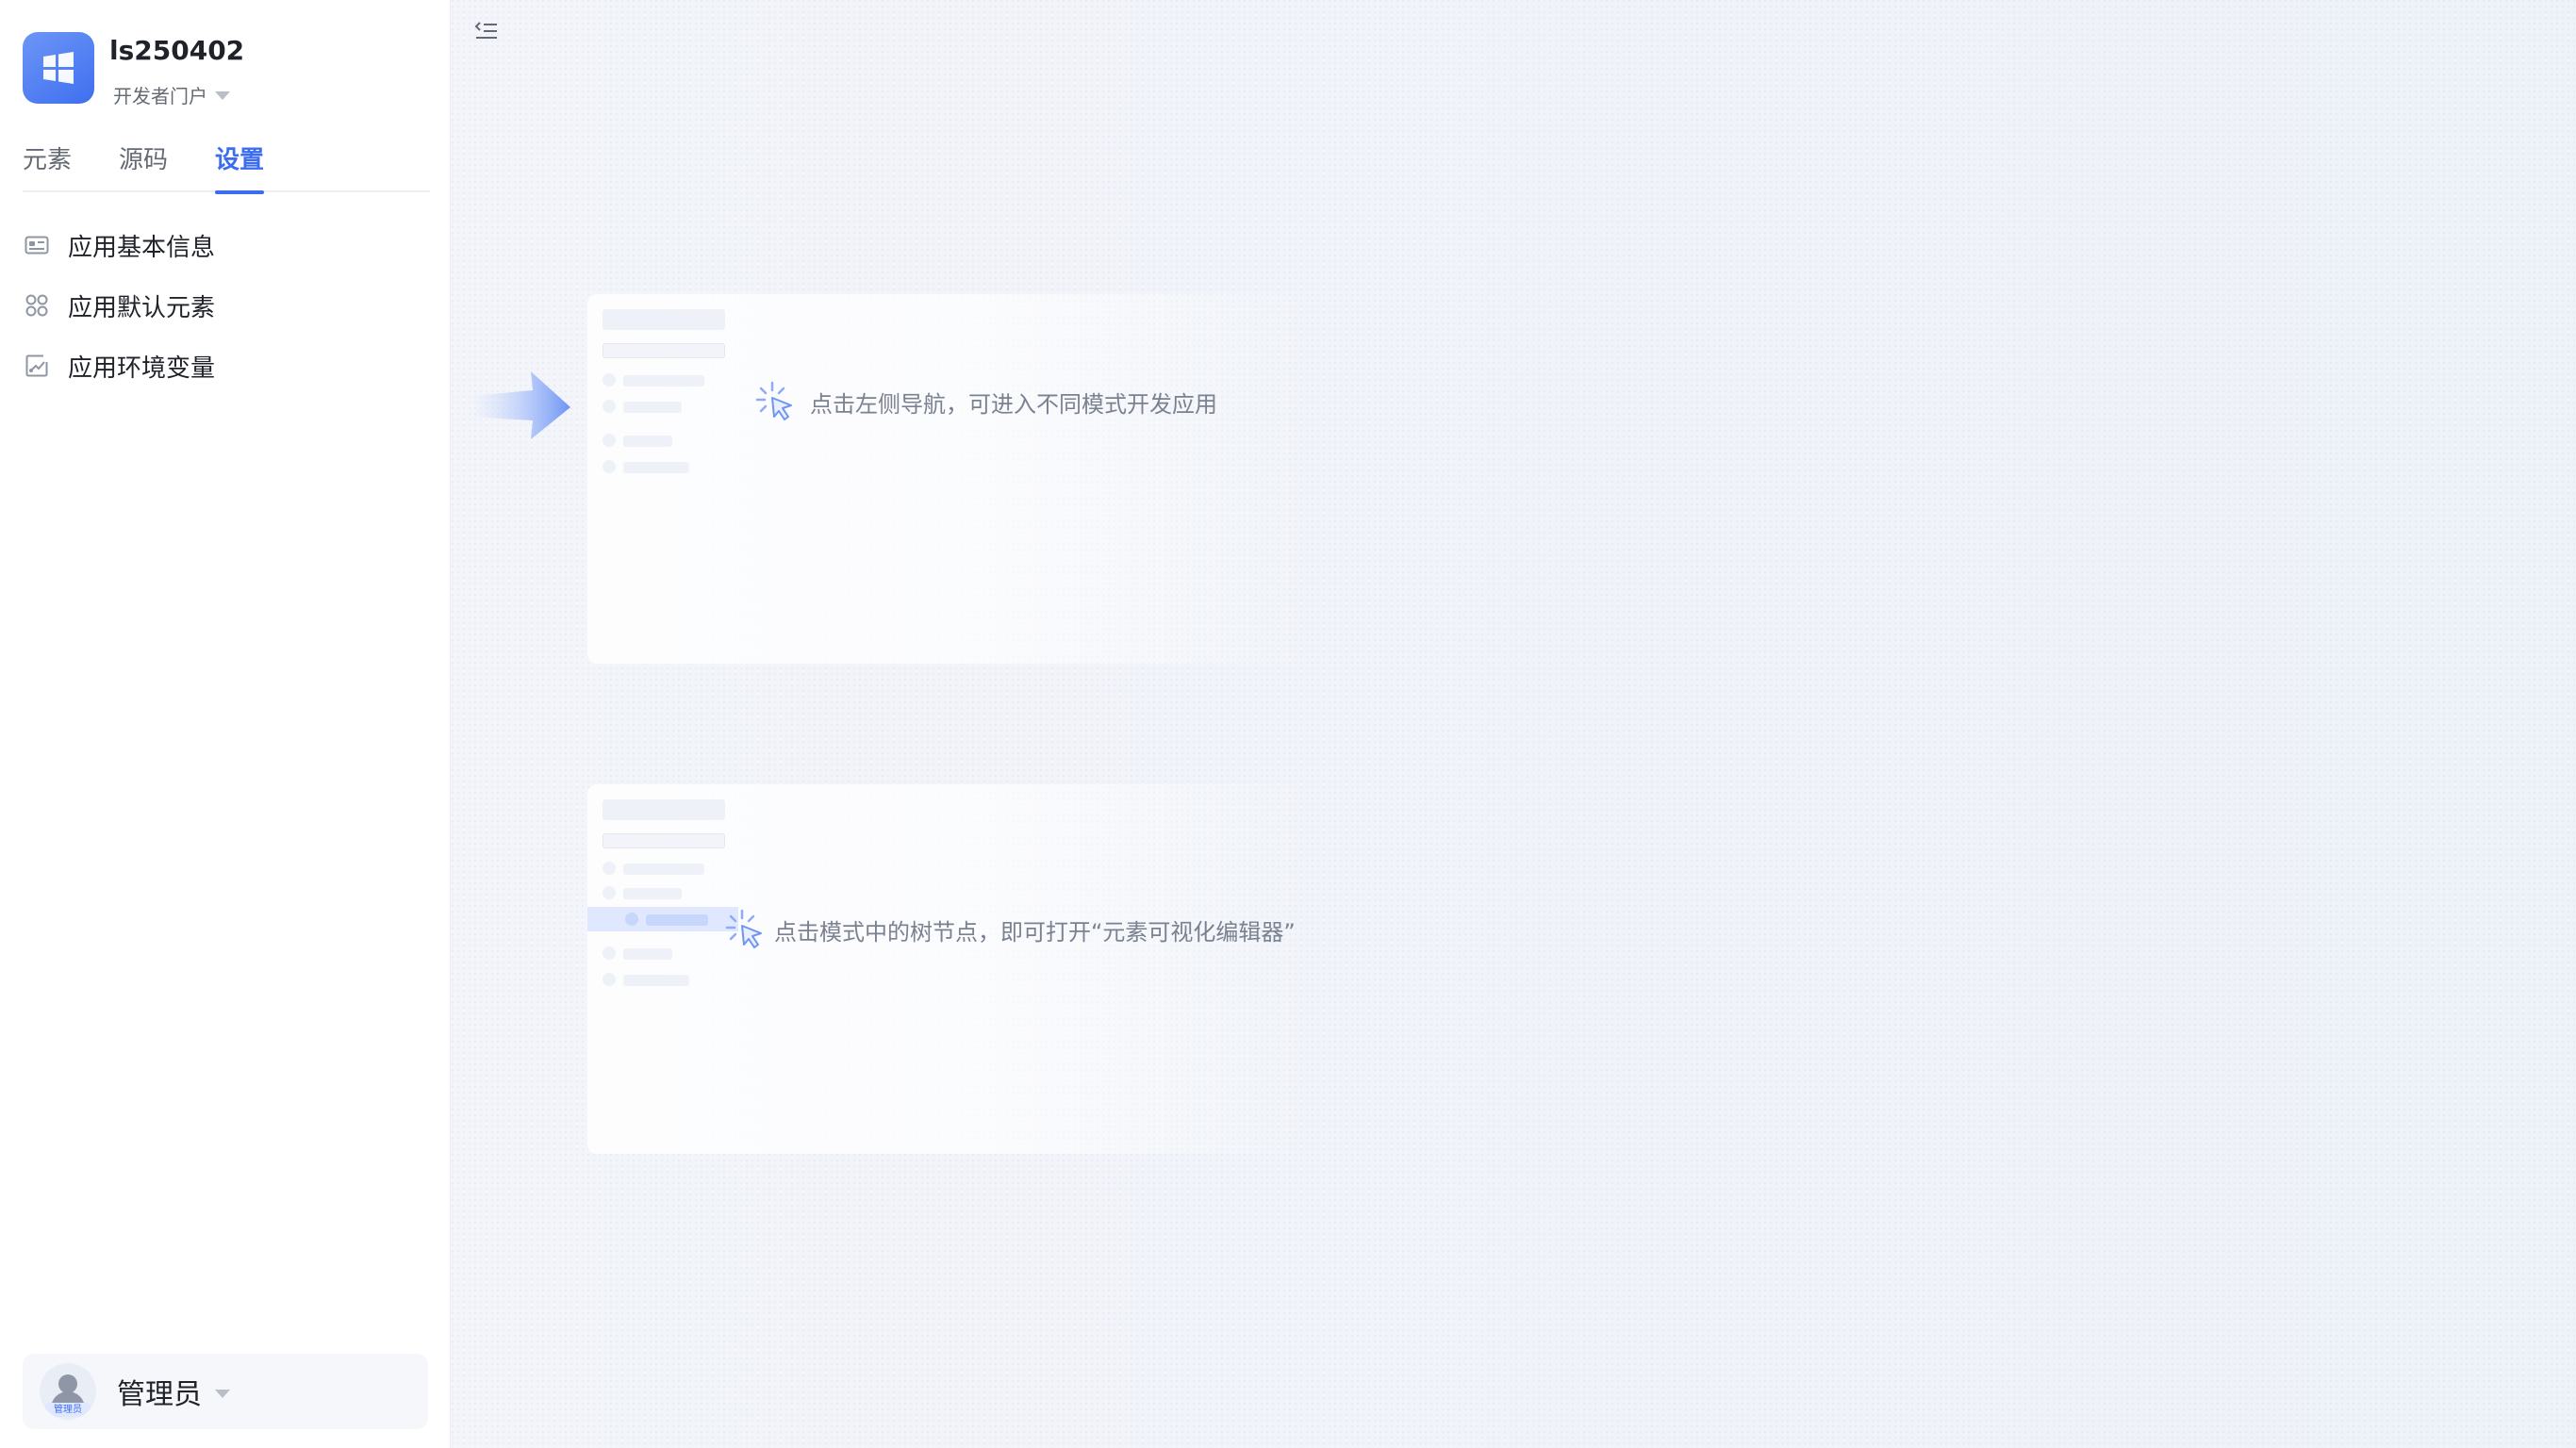 This screenshot has width=2576, height=1448. Describe the element at coordinates (950, 969) in the screenshot. I see `guide-card-tree-node: 点击模式中的树节点，即可打开“元素可视化编辑器”` at that location.